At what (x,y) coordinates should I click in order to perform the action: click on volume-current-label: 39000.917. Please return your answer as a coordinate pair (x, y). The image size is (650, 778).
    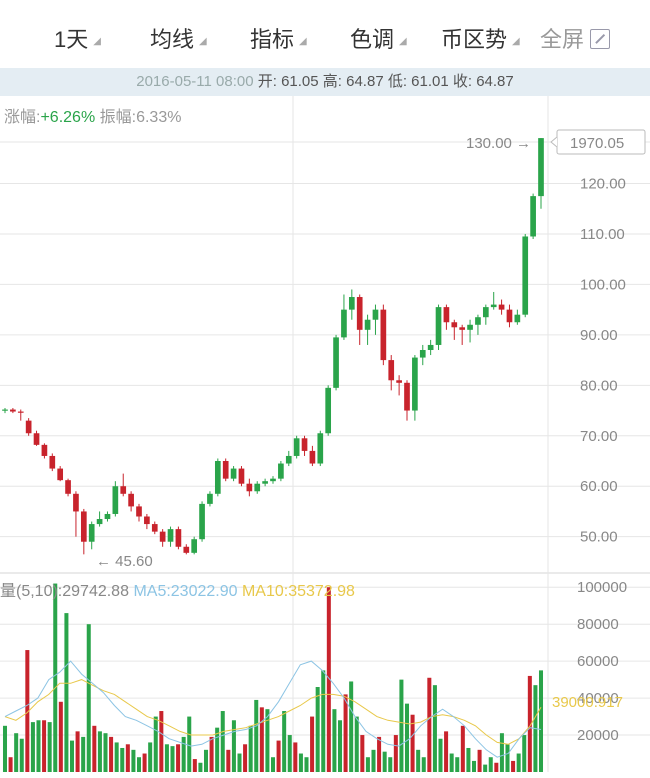
    Looking at the image, I should click on (587, 702).